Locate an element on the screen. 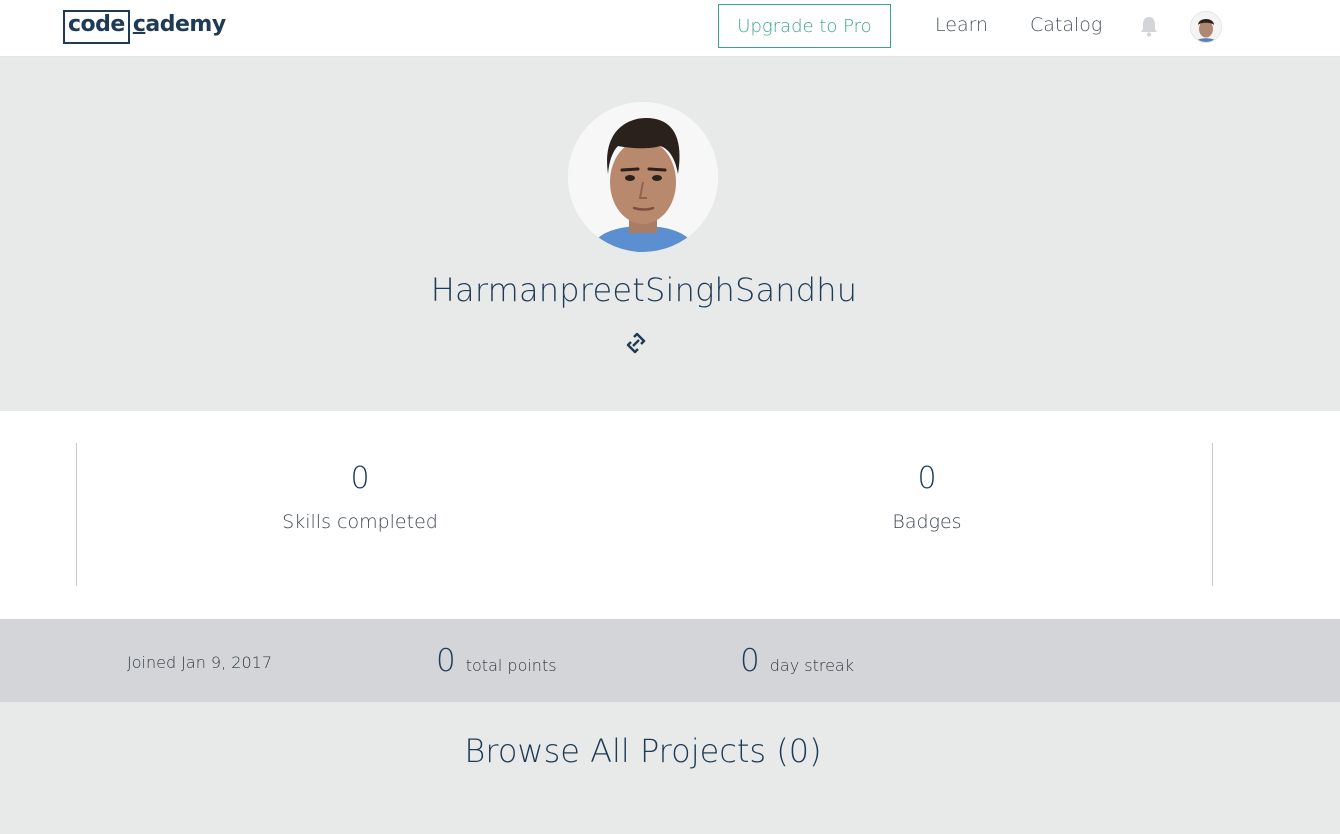 This screenshot has height=834, width=1340. codecademy-logo: code cademy is located at coordinates (144, 27).